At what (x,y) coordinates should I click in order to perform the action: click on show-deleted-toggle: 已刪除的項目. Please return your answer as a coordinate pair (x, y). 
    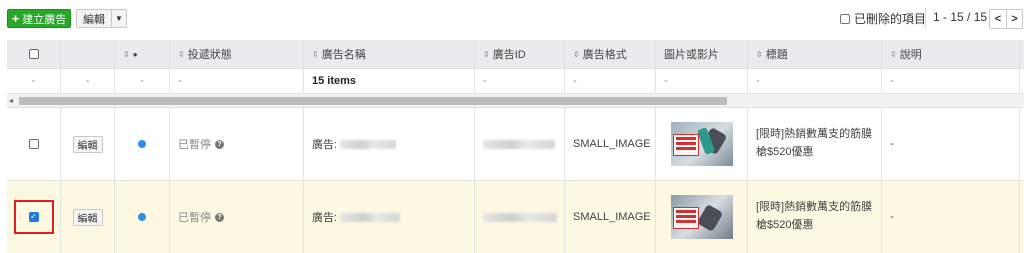
    Looking at the image, I should click on (883, 18).